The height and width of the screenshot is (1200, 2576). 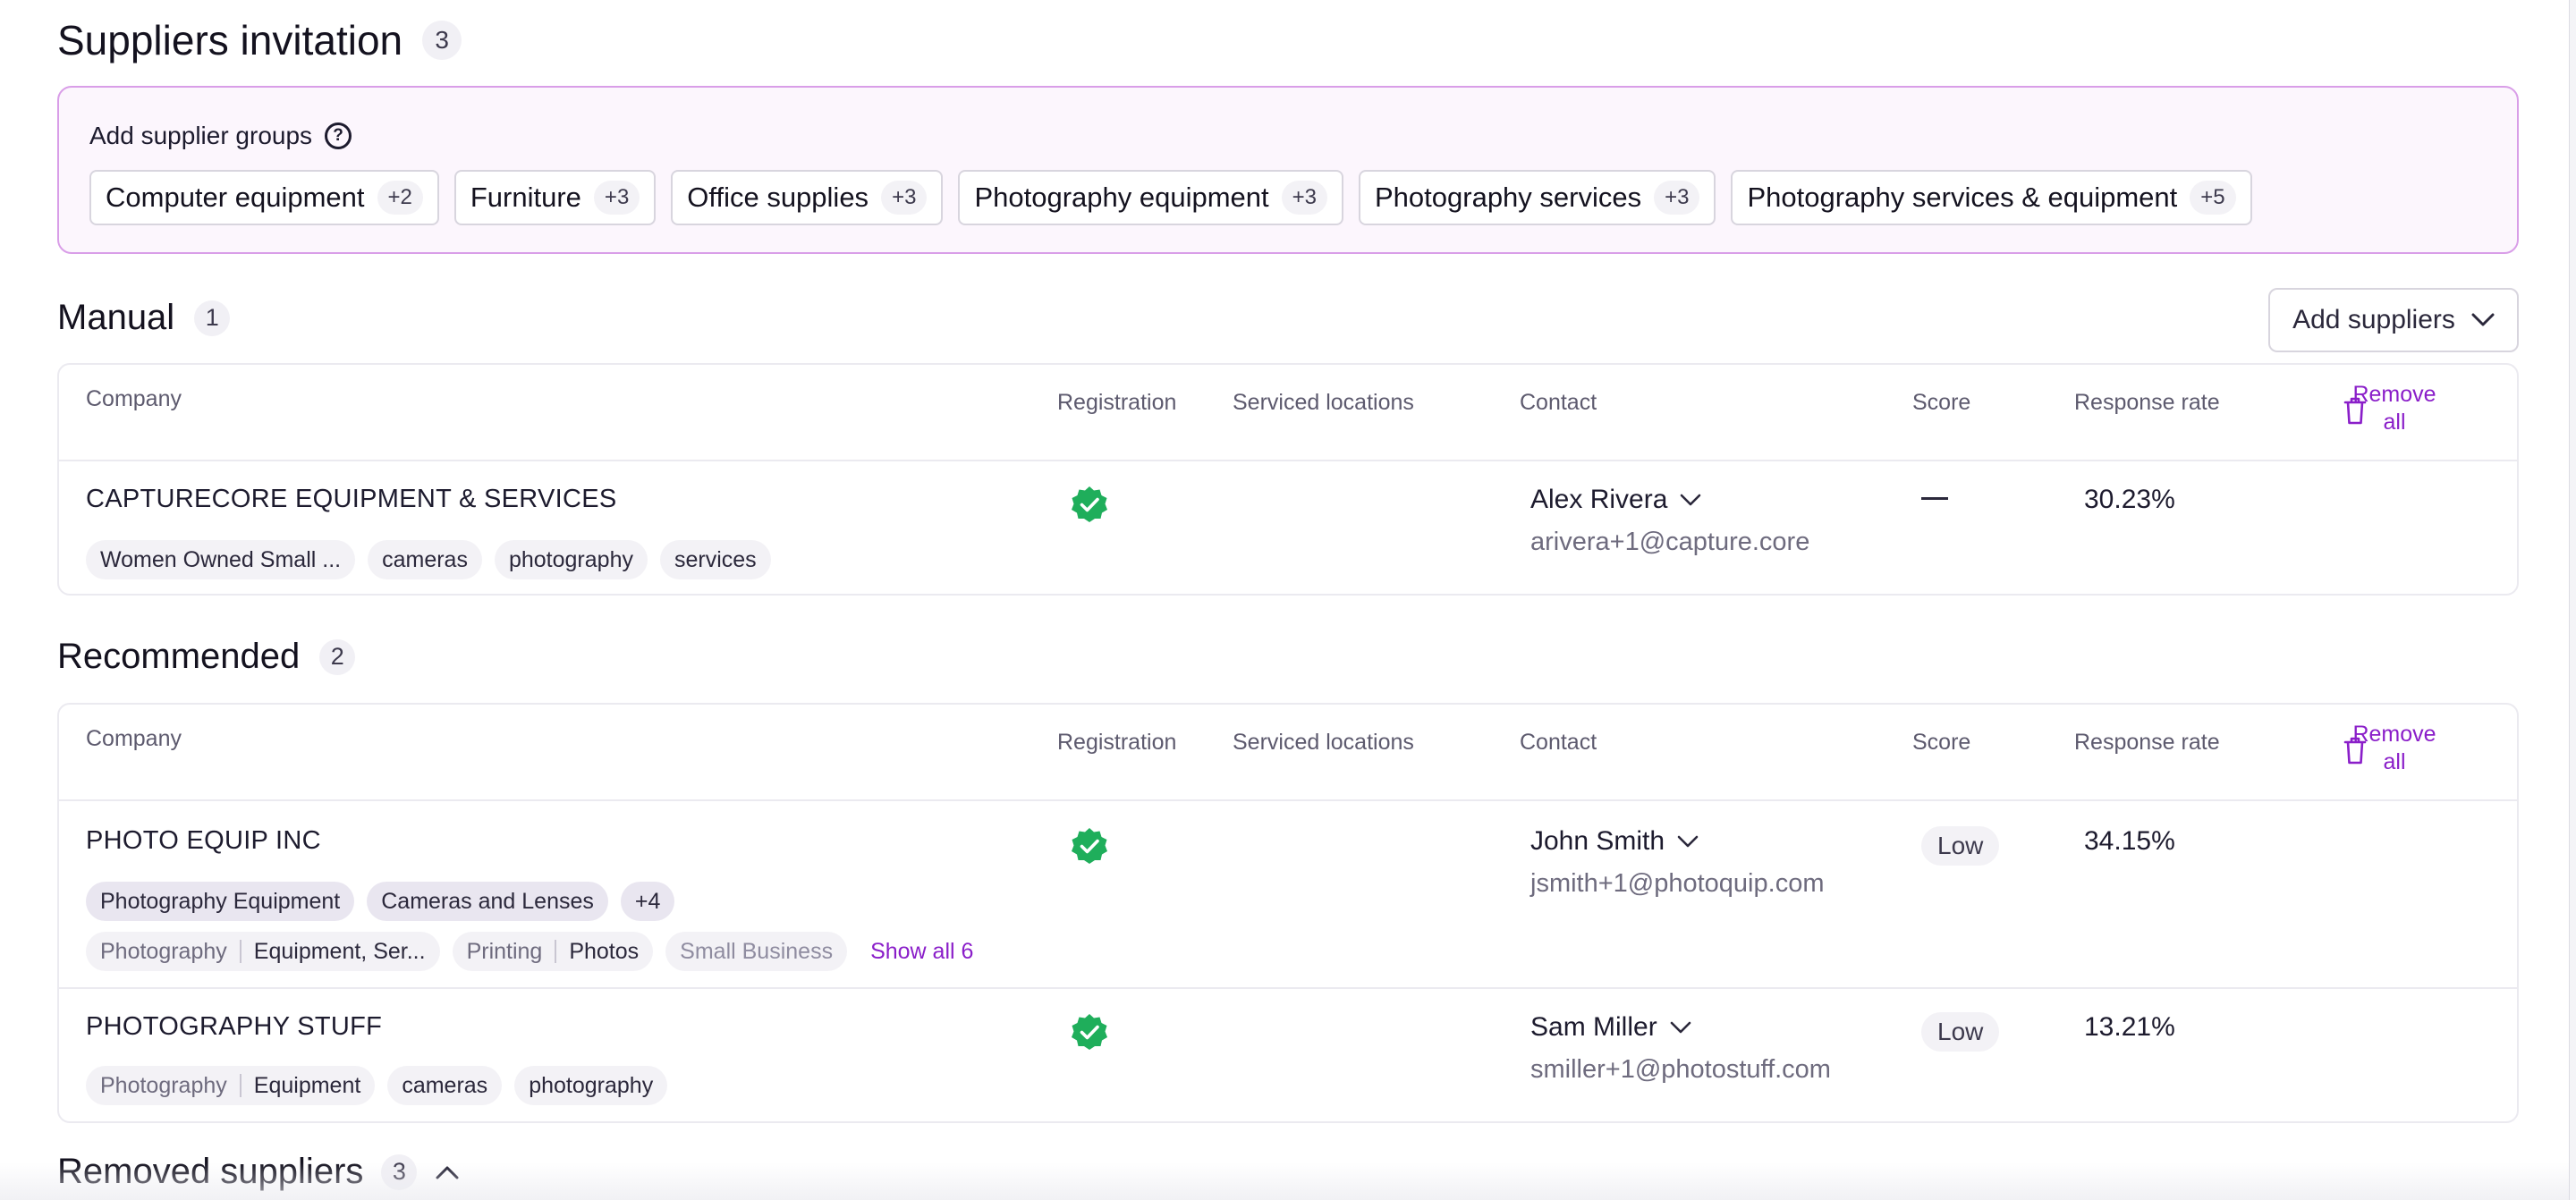 I want to click on group-chip-office-supplies: Office supplies +3, so click(x=807, y=197).